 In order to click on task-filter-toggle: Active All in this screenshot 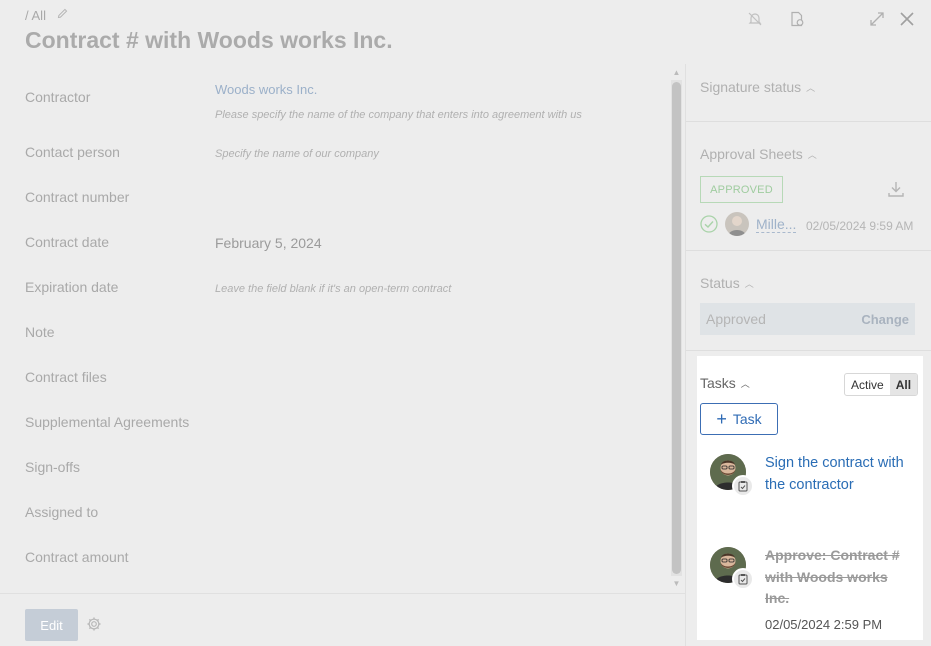, I will do `click(881, 384)`.